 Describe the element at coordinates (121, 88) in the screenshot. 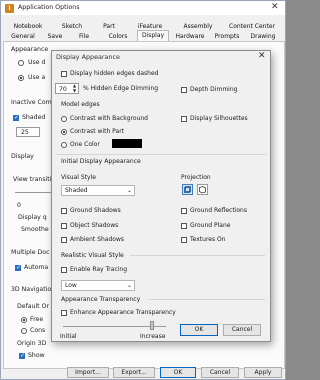

I see `hidden-edge-dimming-label: % Hidden Edge Dimming` at that location.